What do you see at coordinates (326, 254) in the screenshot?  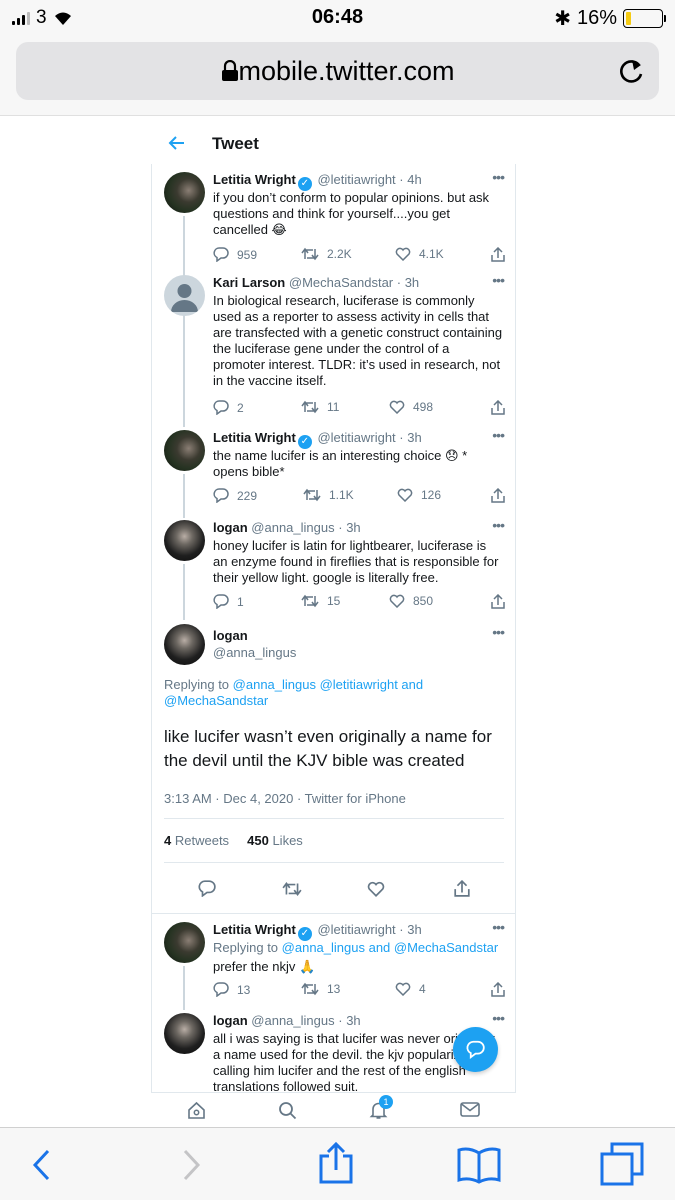 I see `retweet-button: 2.2K` at bounding box center [326, 254].